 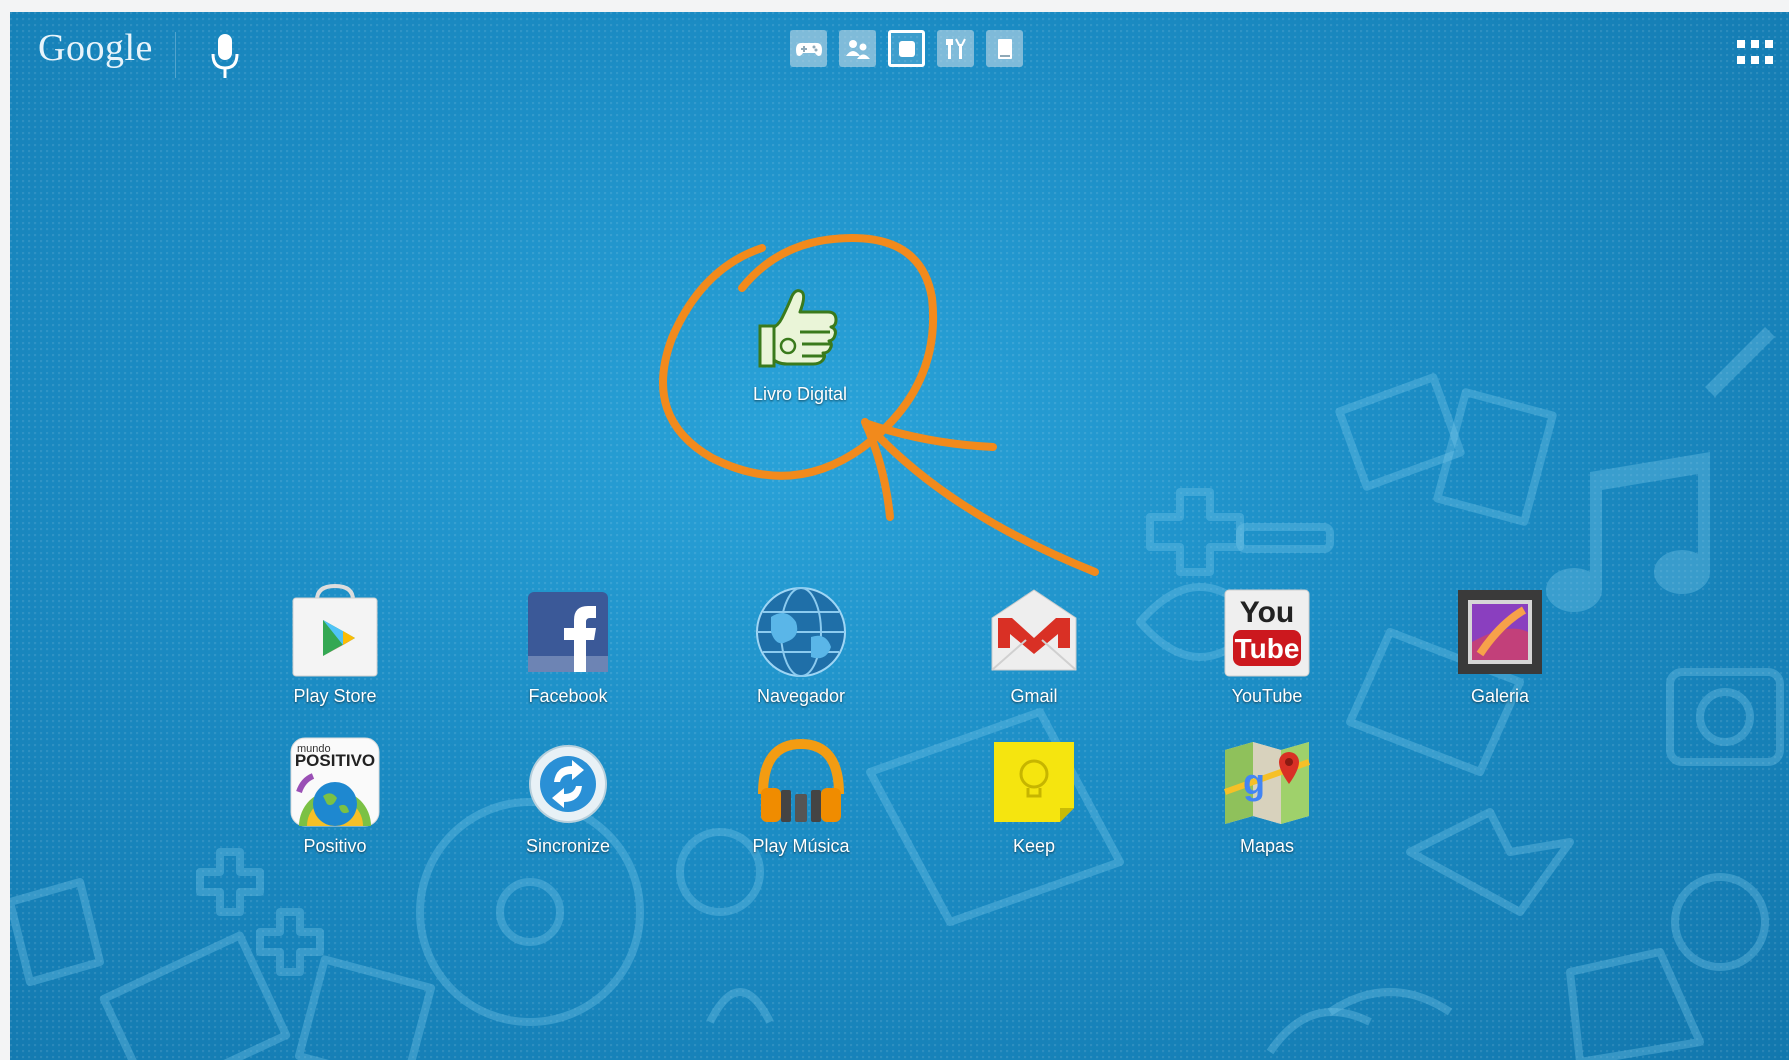 I want to click on app-facebook: Facebook, so click(x=568, y=644).